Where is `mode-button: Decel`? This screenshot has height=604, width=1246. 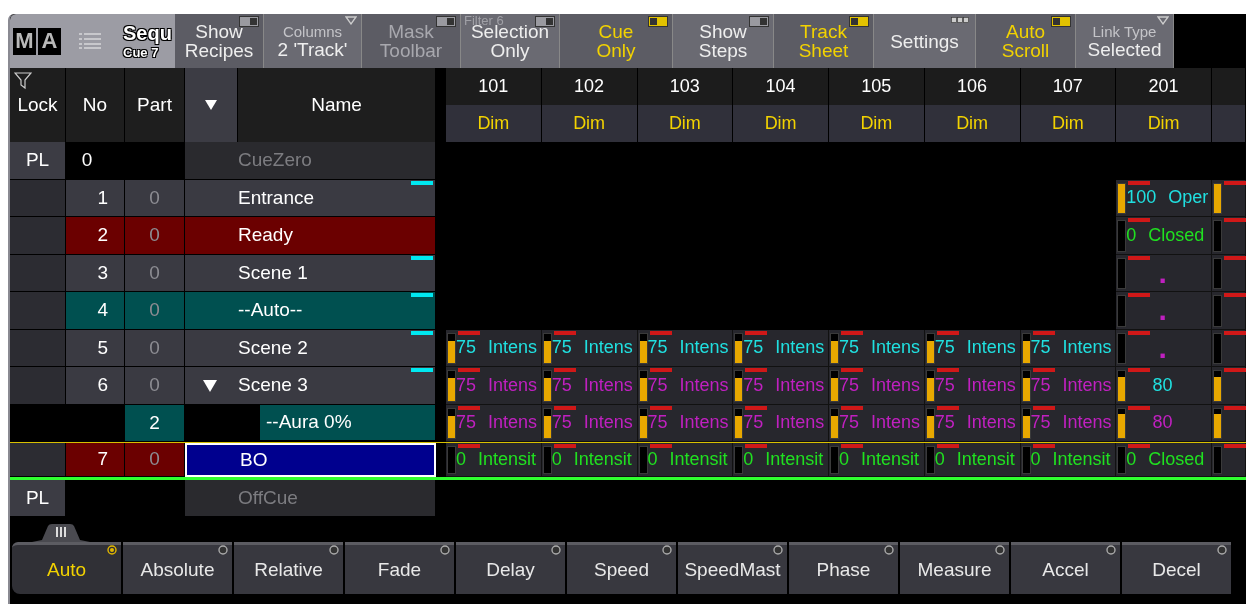
mode-button: Decel is located at coordinates (1176, 568).